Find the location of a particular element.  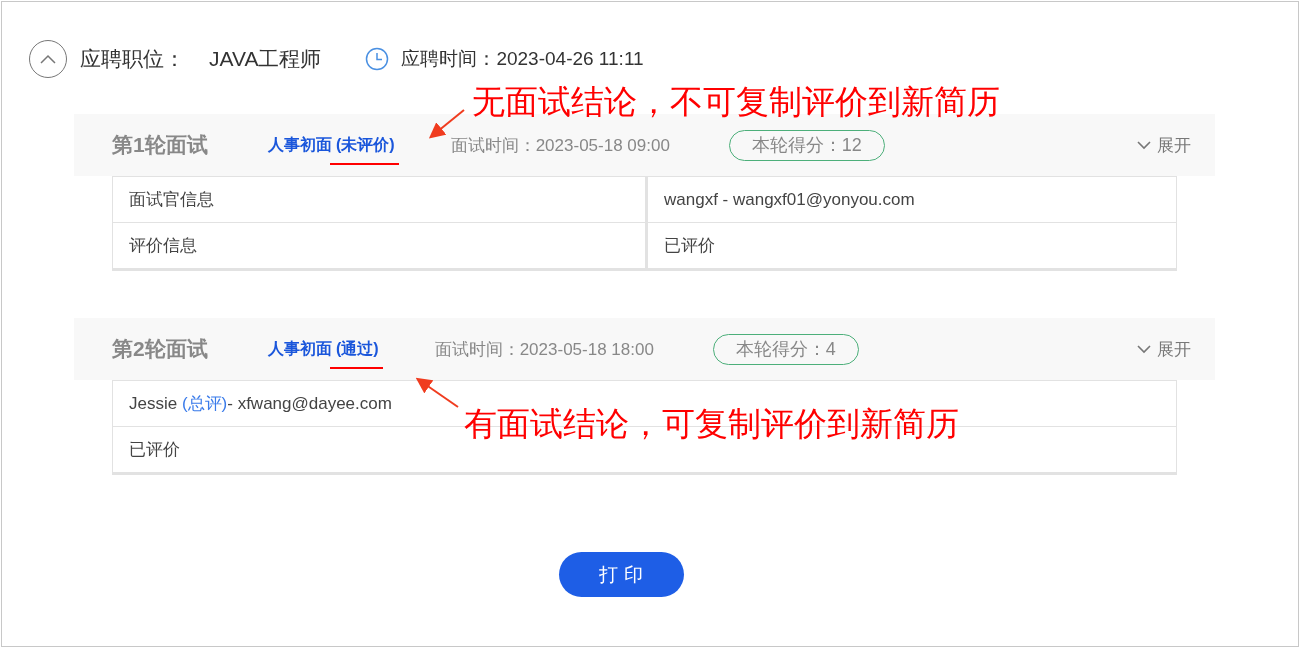

interview-status: (通过) is located at coordinates (357, 349).